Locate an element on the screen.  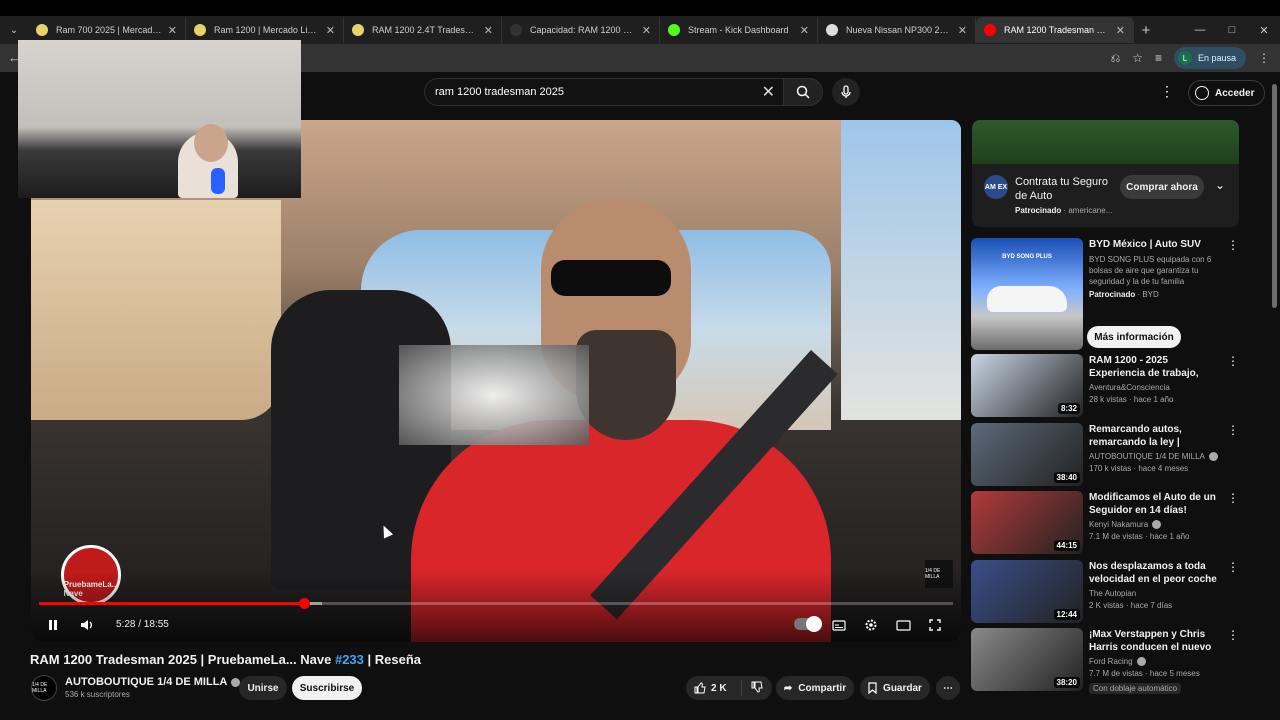
fullscreen-button is located at coordinates (935, 625).